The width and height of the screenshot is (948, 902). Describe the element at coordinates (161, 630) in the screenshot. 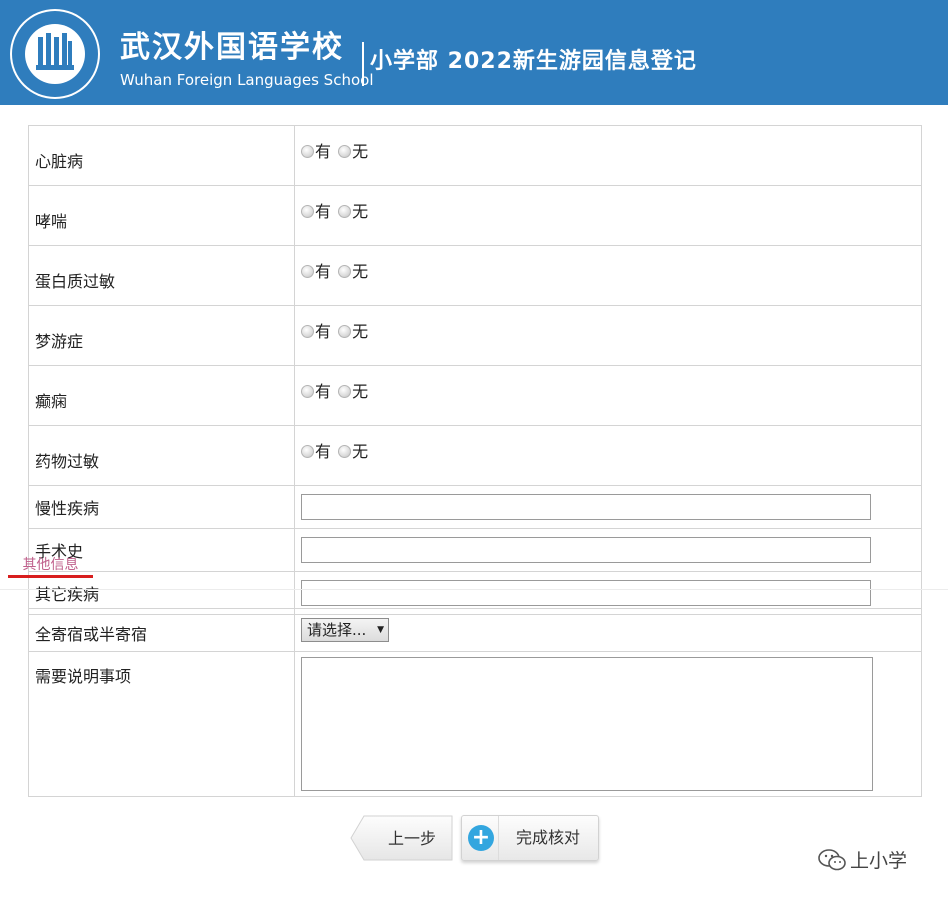

I see `row-label: 全寄宿或半寄宿` at that location.